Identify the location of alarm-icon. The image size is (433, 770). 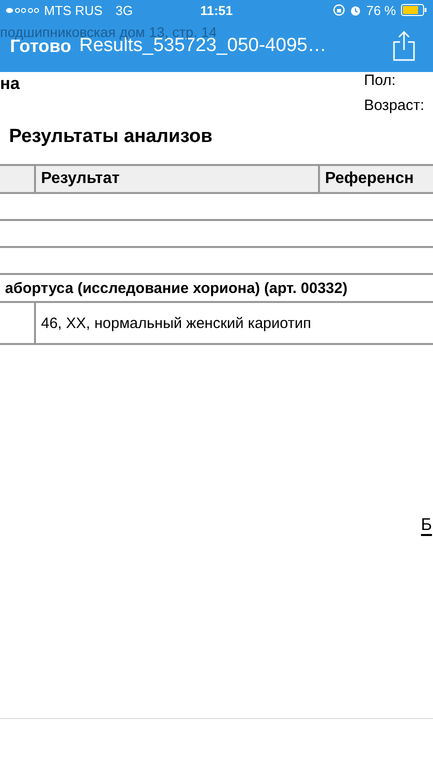
(356, 10).